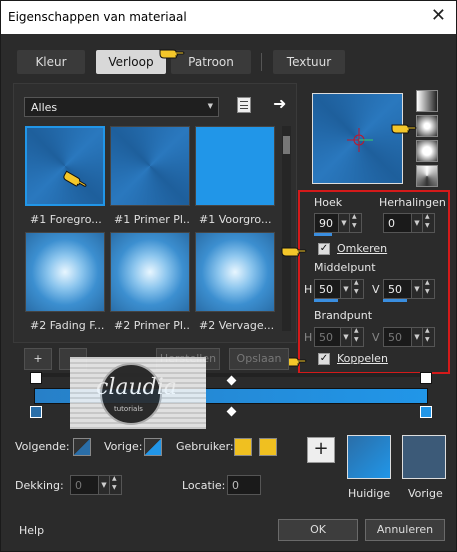  What do you see at coordinates (326, 300) in the screenshot?
I see `middel-h-slider` at bounding box center [326, 300].